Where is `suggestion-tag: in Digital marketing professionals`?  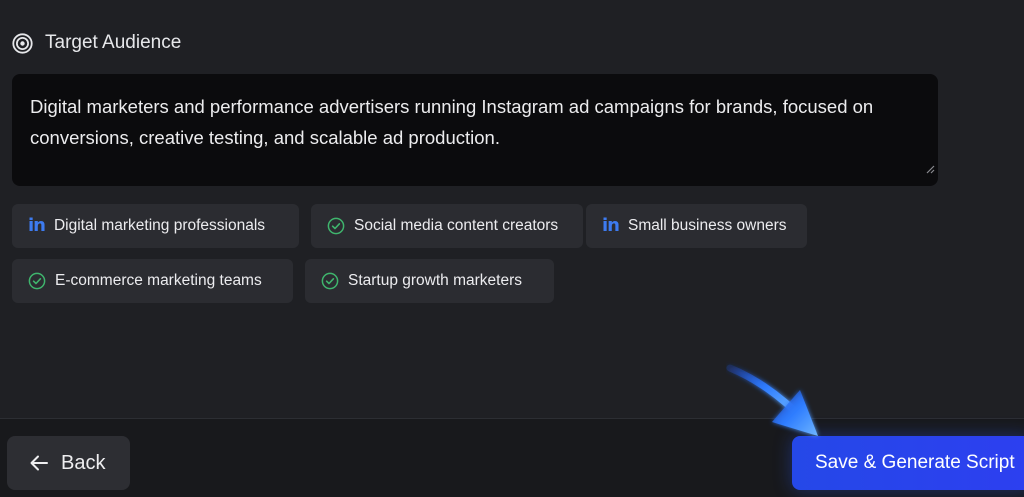
suggestion-tag: in Digital marketing professionals is located at coordinates (155, 226).